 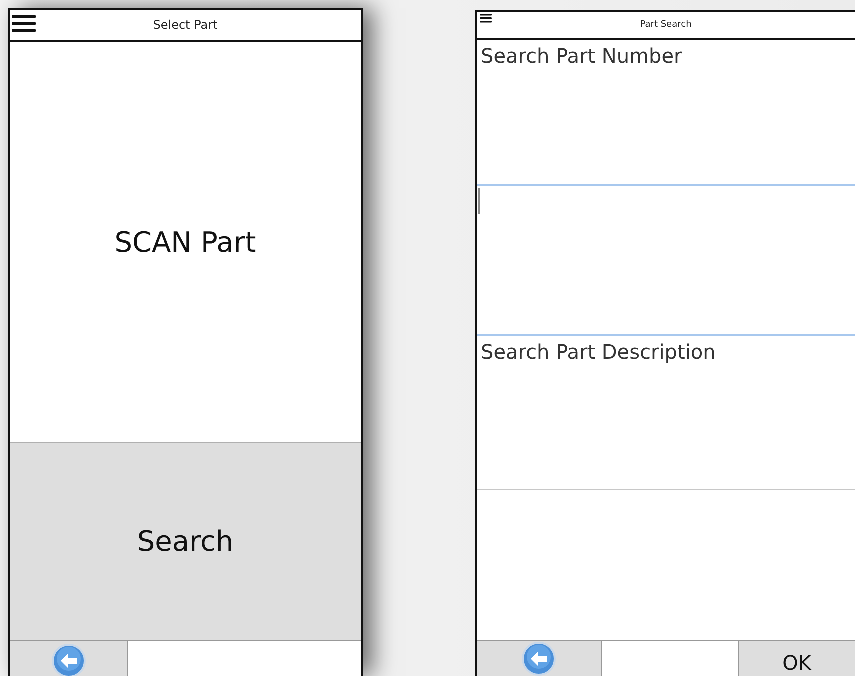 What do you see at coordinates (666, 25) in the screenshot?
I see `screen-title: Part Search` at bounding box center [666, 25].